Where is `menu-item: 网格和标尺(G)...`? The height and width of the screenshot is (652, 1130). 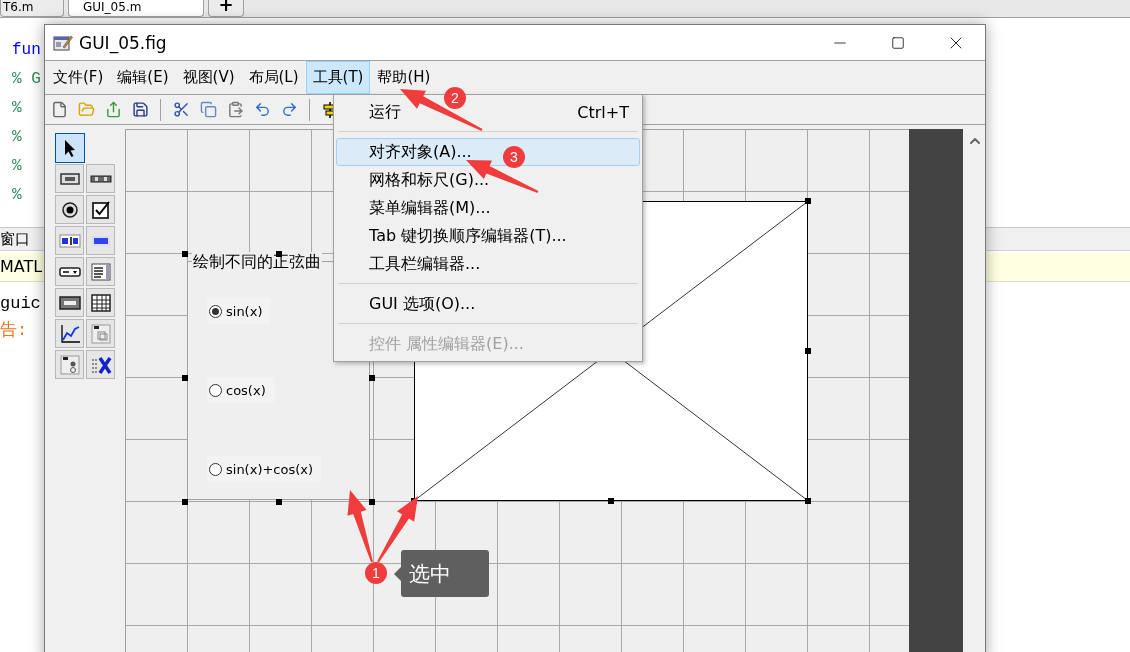
menu-item: 网格和标尺(G)... is located at coordinates (488, 180).